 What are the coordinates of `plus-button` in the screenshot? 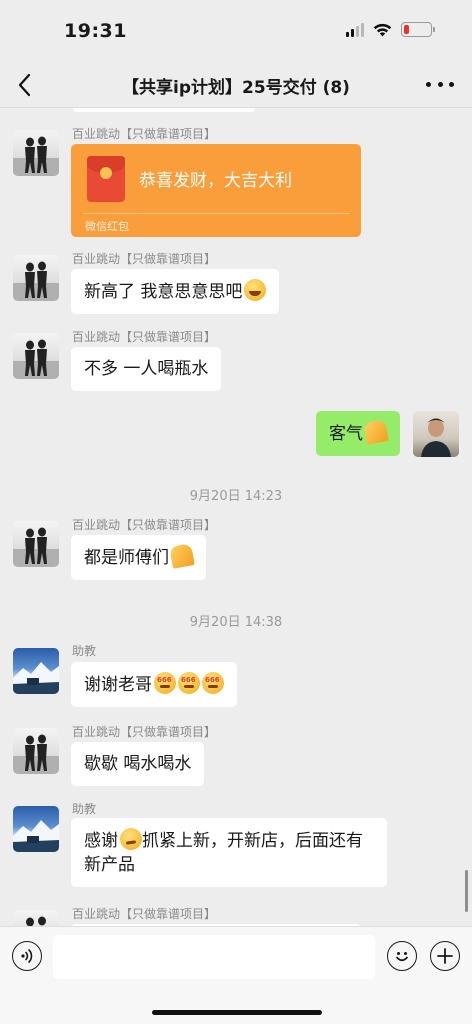 It's located at (445, 956).